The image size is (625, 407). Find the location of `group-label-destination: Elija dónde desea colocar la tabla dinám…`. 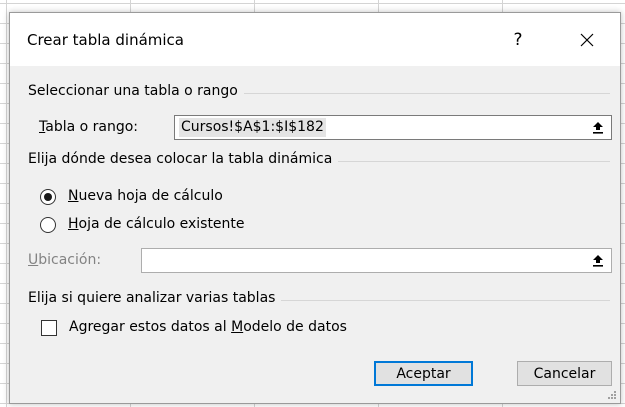

group-label-destination: Elija dónde desea colocar la tabla dinám… is located at coordinates (183, 159).